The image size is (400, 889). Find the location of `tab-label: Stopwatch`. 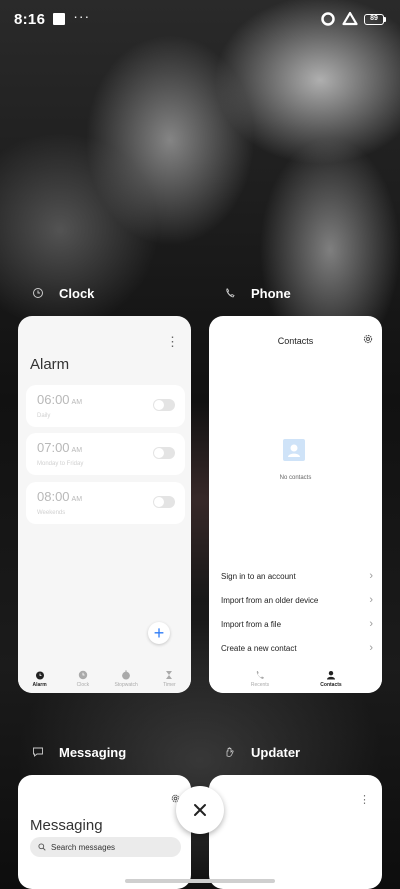

tab-label: Stopwatch is located at coordinates (126, 685).